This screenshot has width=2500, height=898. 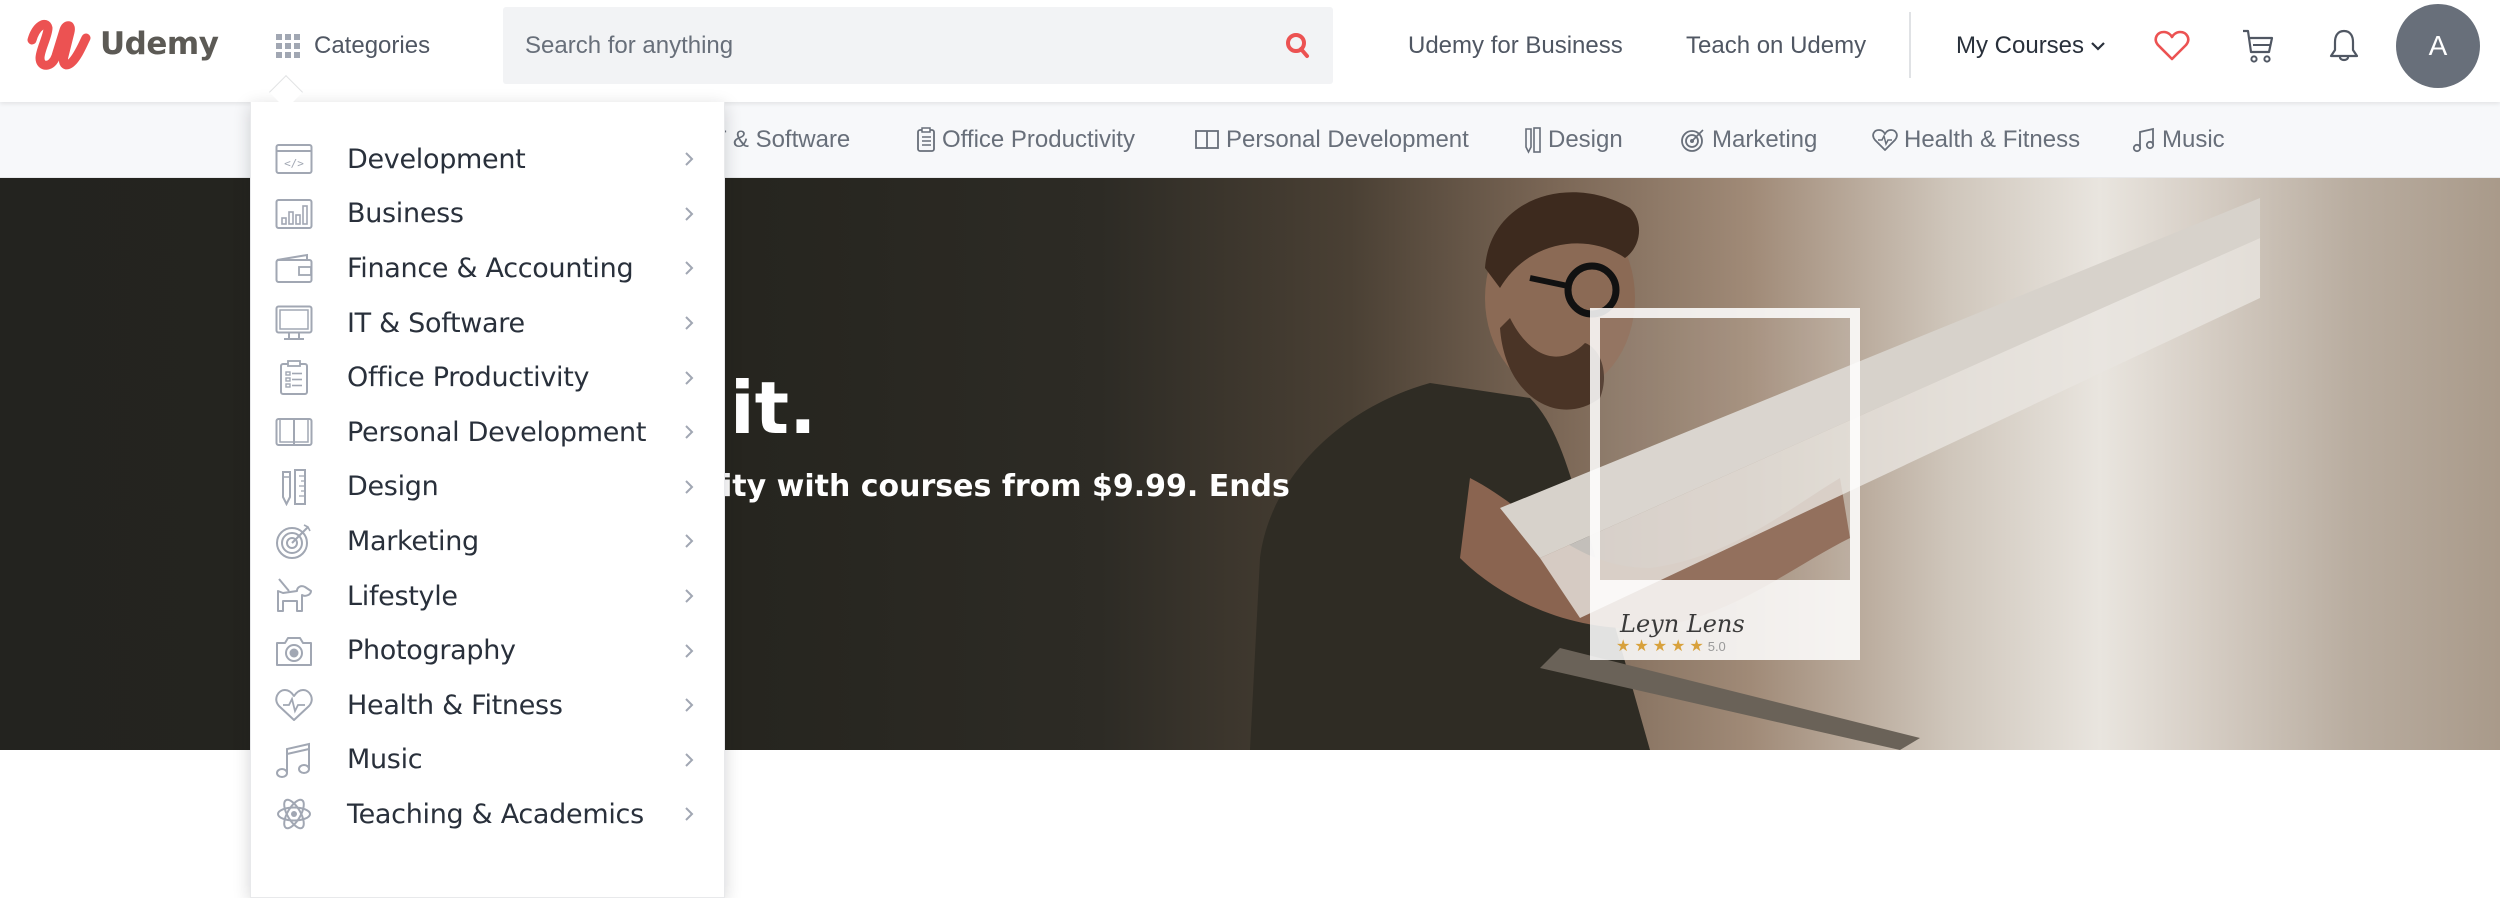 I want to click on categories-button: Categories, so click(x=353, y=46).